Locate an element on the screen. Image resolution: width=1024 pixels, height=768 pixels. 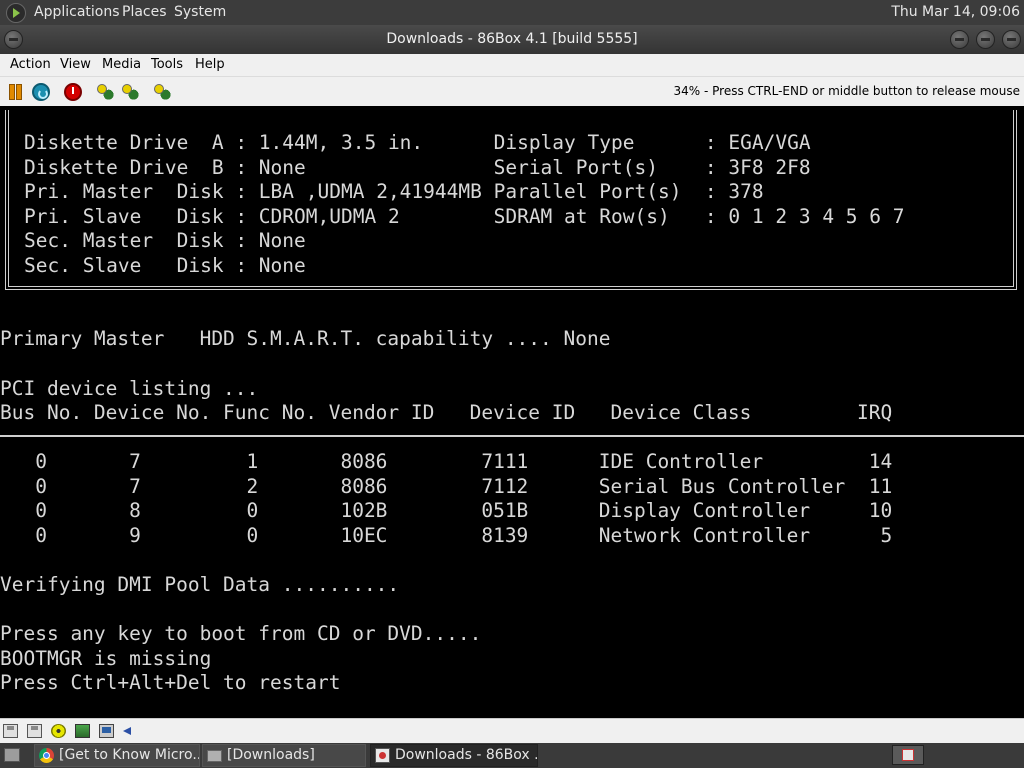
places-menu: Places is located at coordinates (144, 12).